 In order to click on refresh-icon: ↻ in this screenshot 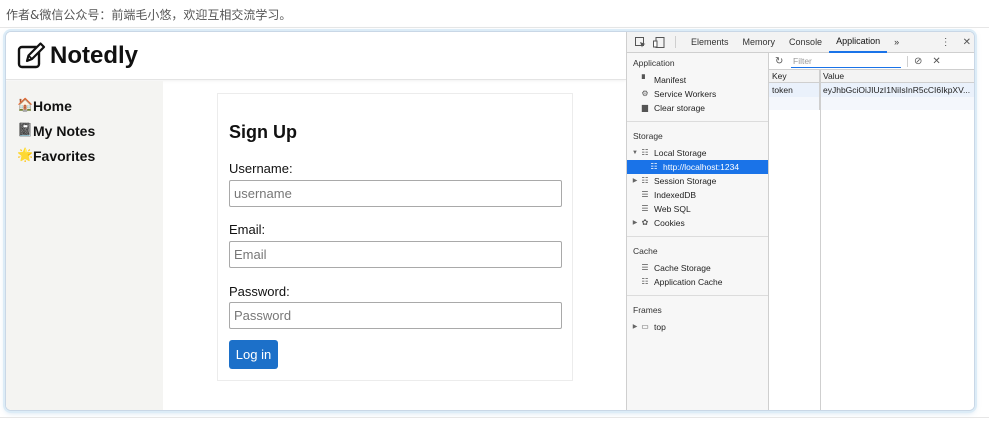, I will do `click(781, 61)`.